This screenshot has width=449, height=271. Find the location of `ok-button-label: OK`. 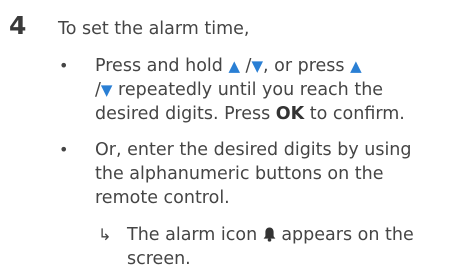

ok-button-label: OK is located at coordinates (290, 114).